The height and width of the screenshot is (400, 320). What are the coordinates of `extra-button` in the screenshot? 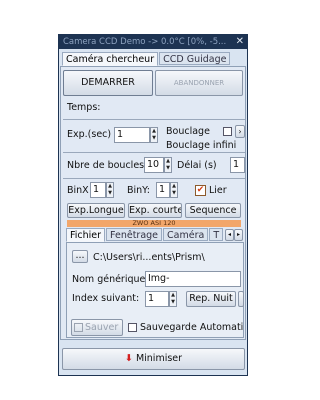 It's located at (241, 299).